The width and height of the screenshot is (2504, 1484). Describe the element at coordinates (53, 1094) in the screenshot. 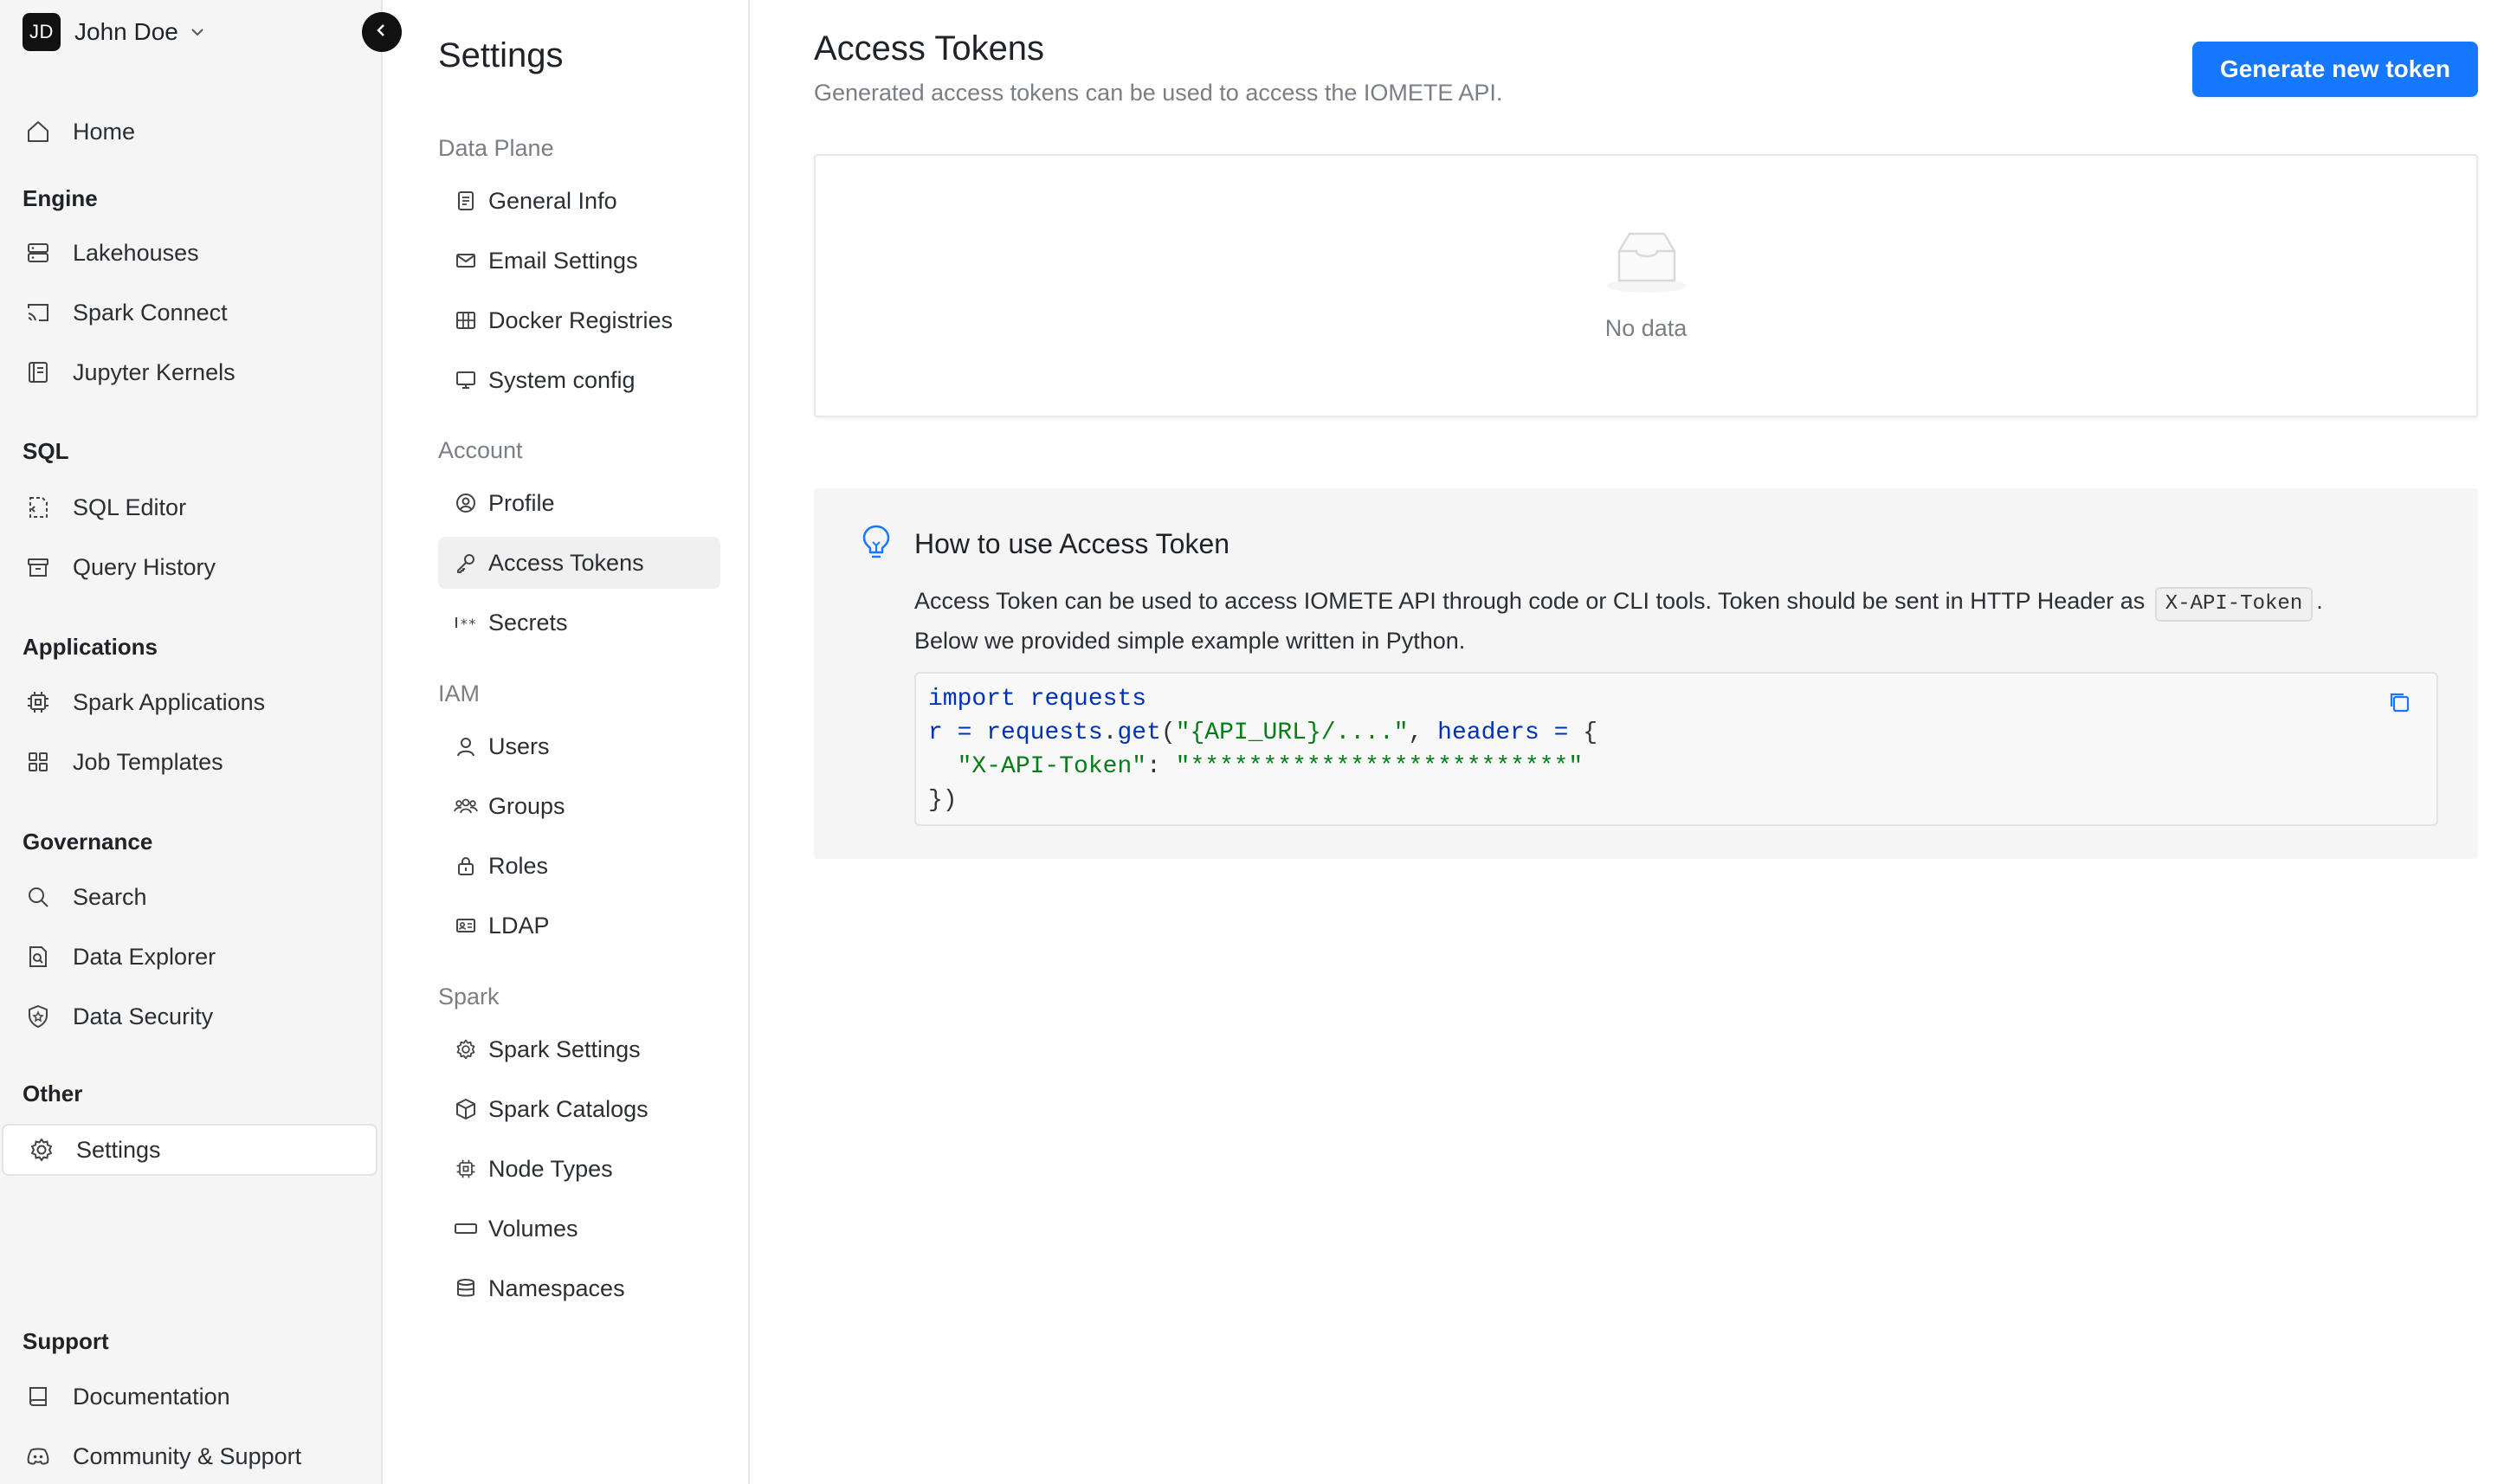

I see `section-other: Other` at that location.